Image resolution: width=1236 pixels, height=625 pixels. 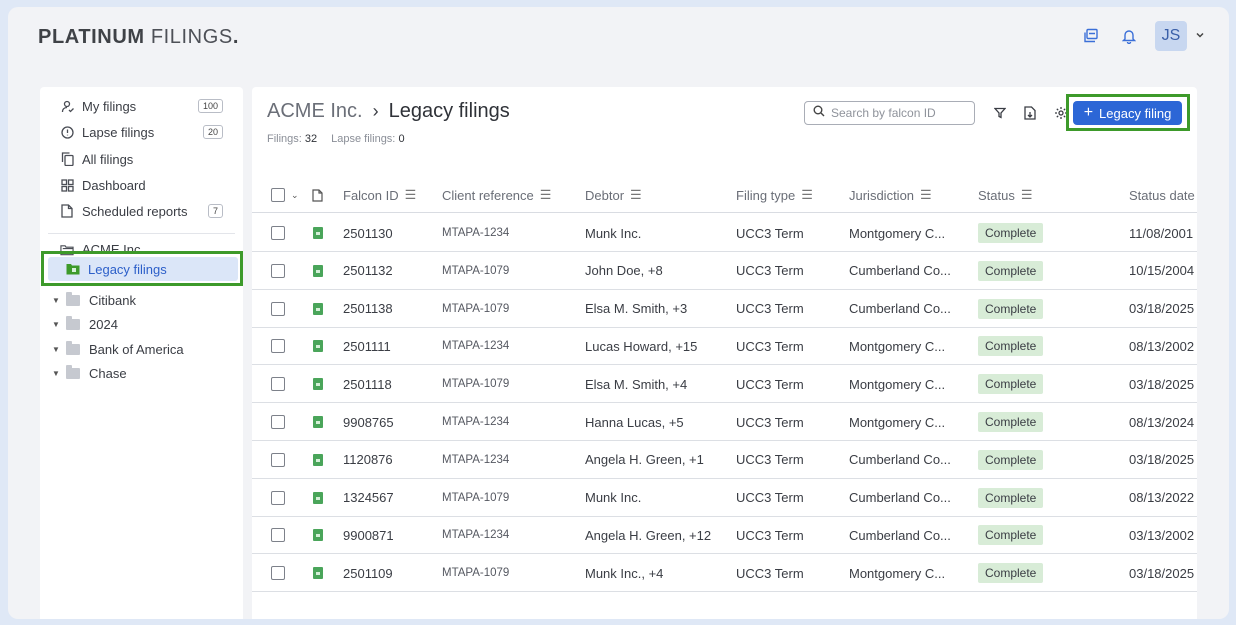 I want to click on chevron-down-icon, so click(x=1200, y=36).